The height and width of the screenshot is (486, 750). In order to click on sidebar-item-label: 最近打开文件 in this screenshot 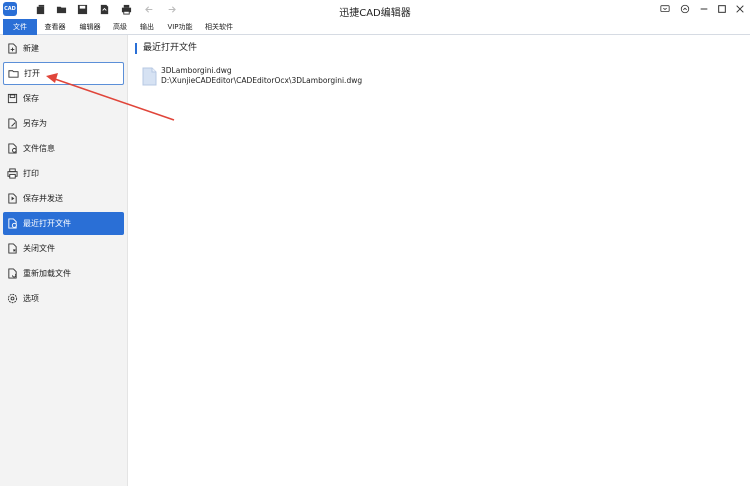, I will do `click(47, 223)`.